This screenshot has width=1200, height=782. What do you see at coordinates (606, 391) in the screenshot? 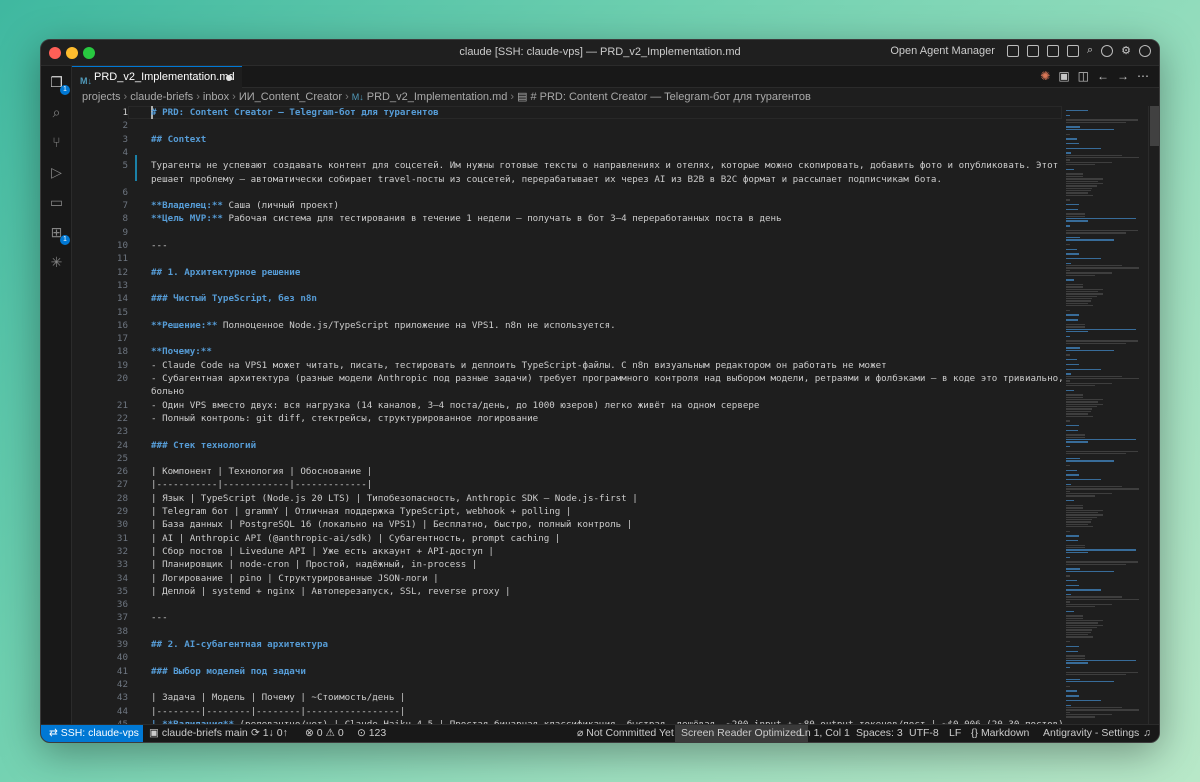
I see `code-line: больно` at bounding box center [606, 391].